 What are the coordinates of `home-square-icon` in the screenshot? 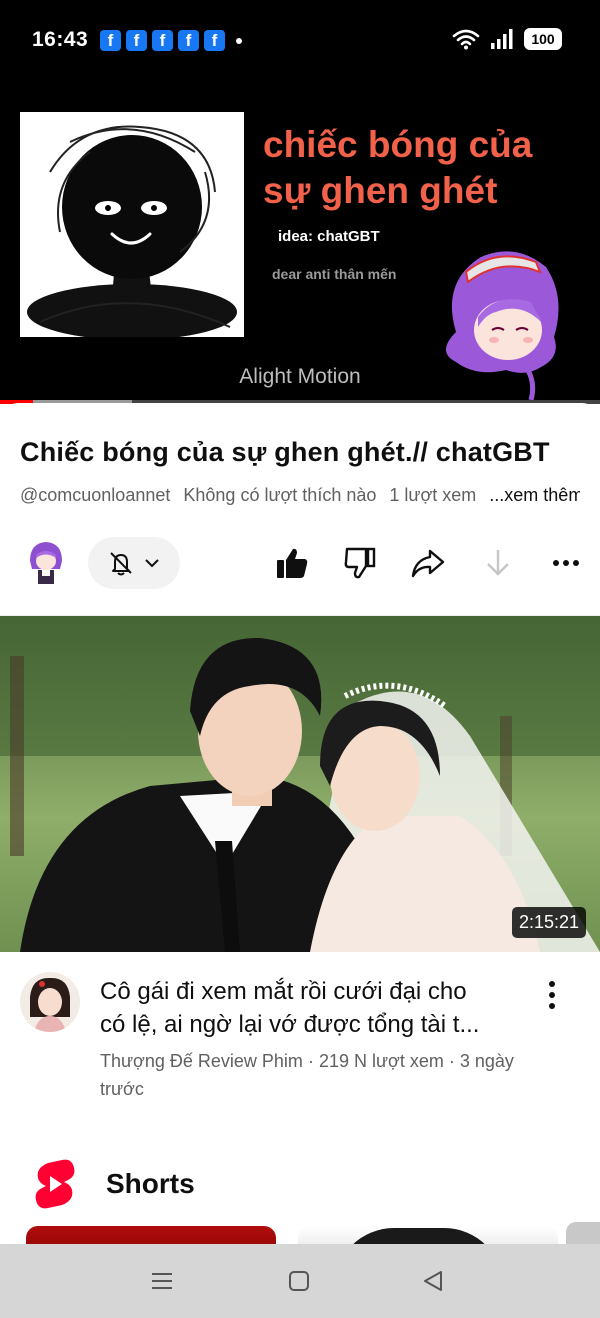 It's located at (299, 1281).